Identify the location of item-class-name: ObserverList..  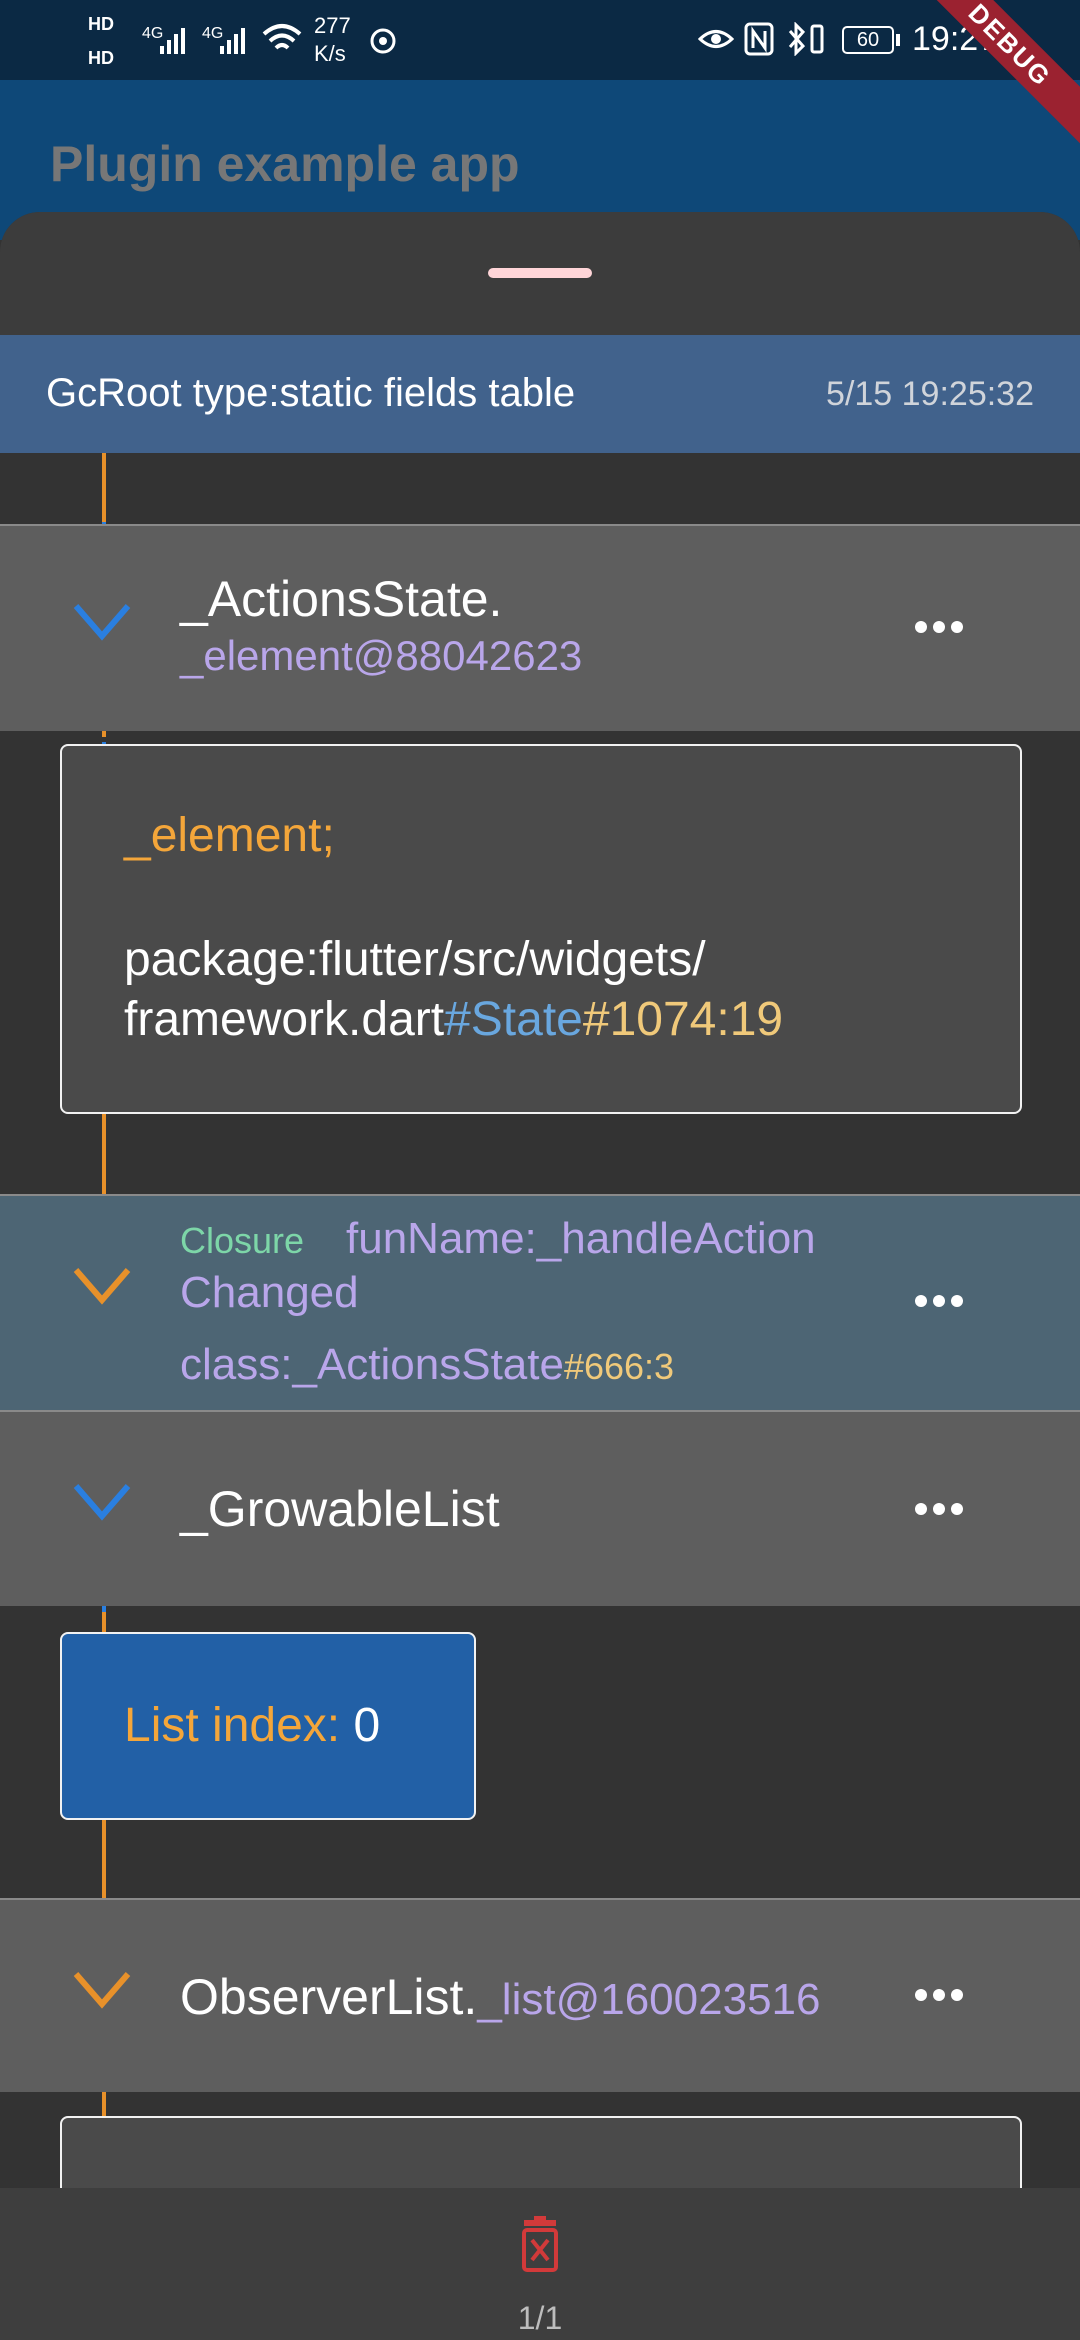
(329, 1997).